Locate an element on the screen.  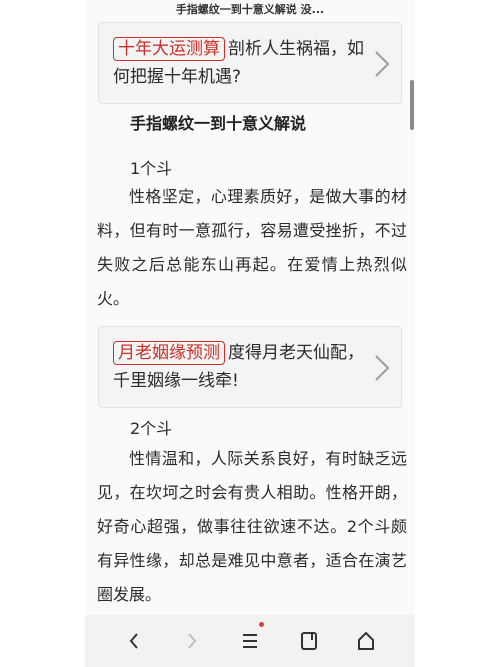
section-title: 2个斗 is located at coordinates (151, 428).